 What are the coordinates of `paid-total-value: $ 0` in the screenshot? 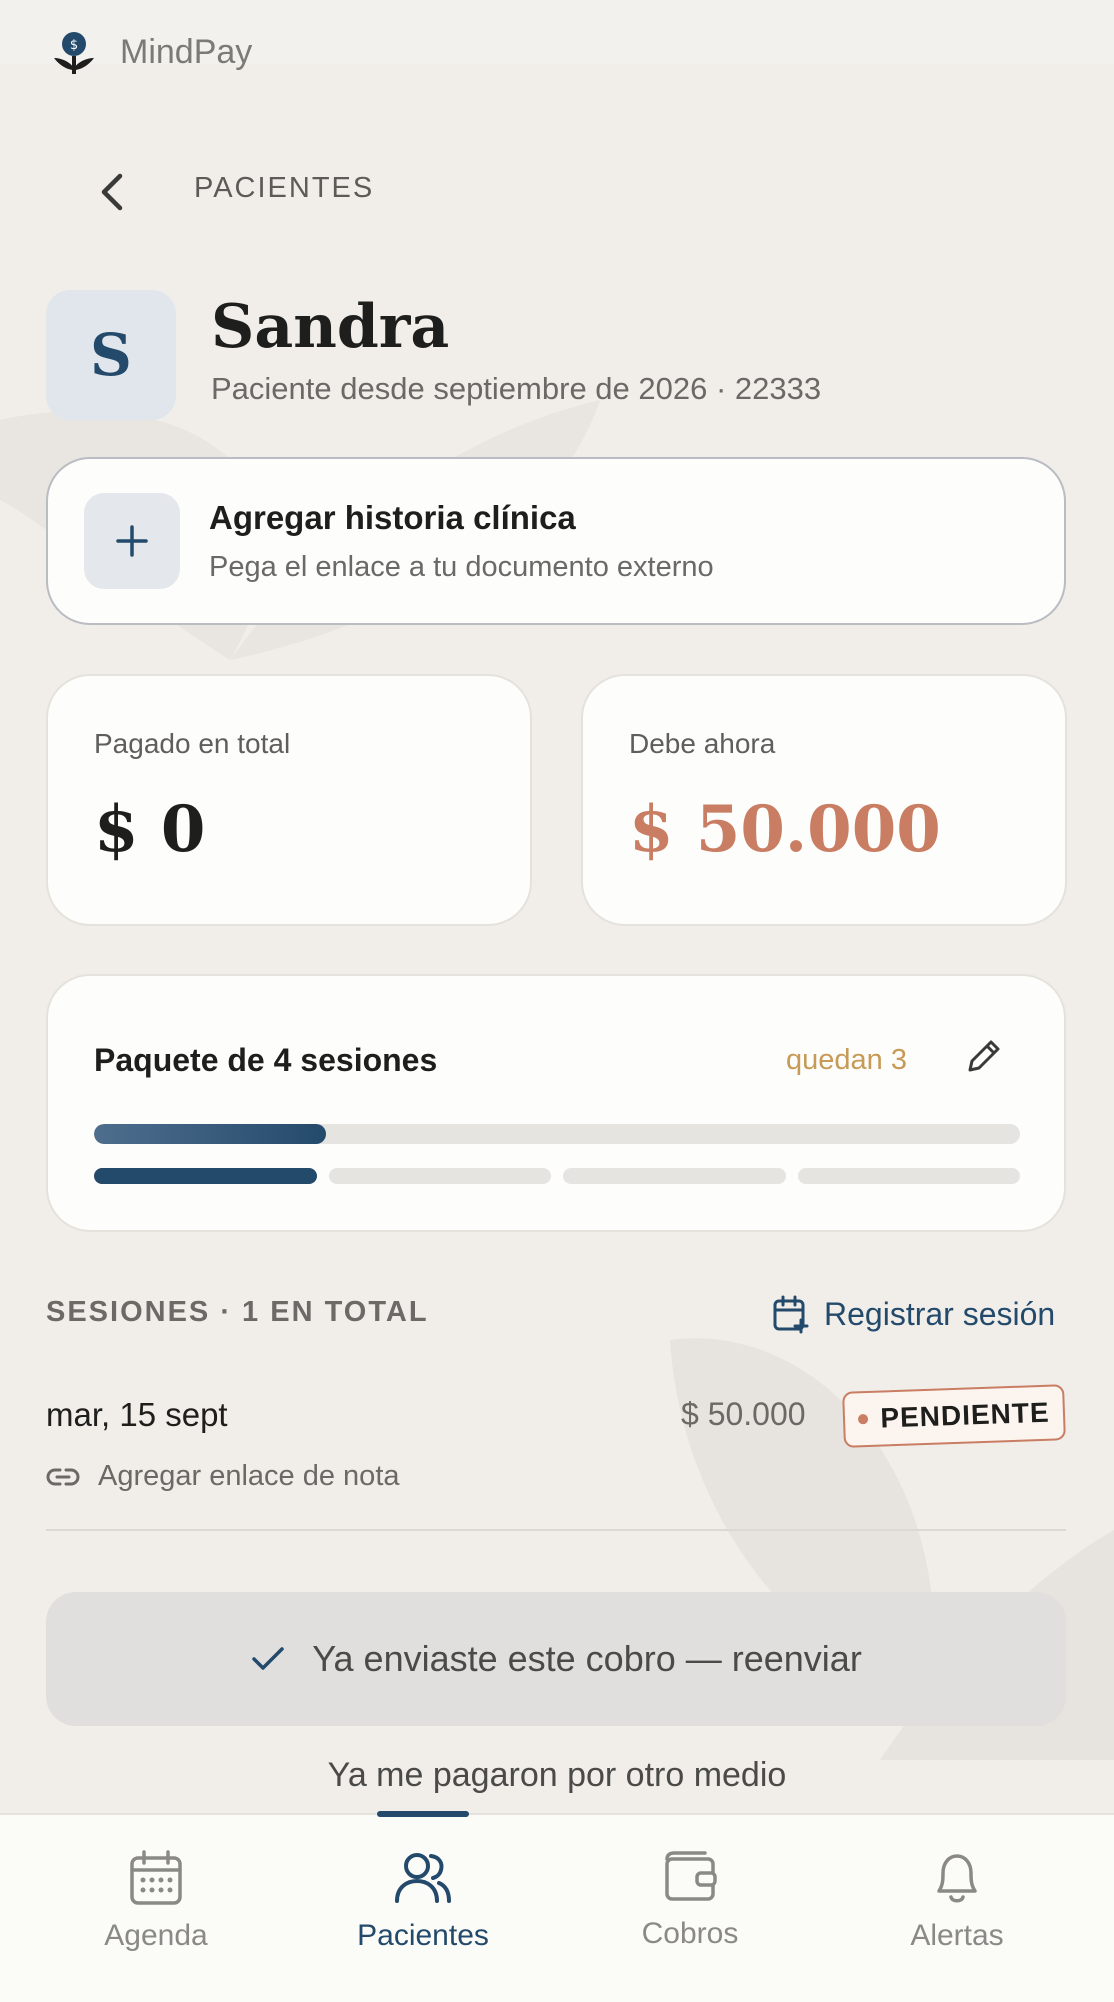 It's located at (150, 829).